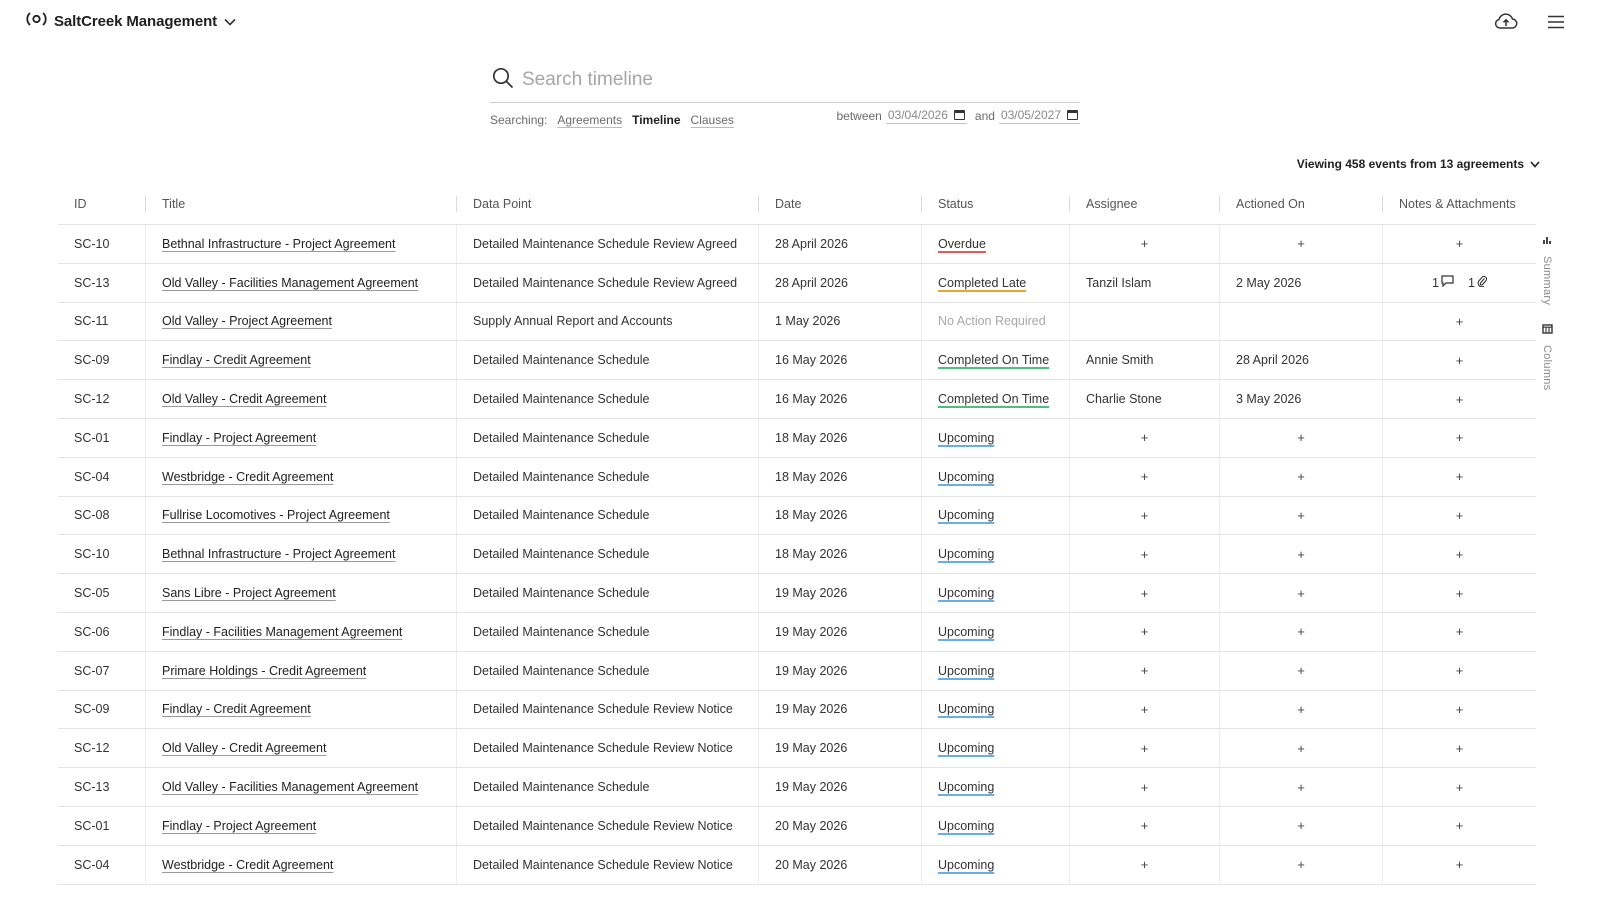 The width and height of the screenshot is (1600, 902). What do you see at coordinates (1418, 164) in the screenshot?
I see `viewing-summary-toggle: Viewing 458 events from 13 agreements` at bounding box center [1418, 164].